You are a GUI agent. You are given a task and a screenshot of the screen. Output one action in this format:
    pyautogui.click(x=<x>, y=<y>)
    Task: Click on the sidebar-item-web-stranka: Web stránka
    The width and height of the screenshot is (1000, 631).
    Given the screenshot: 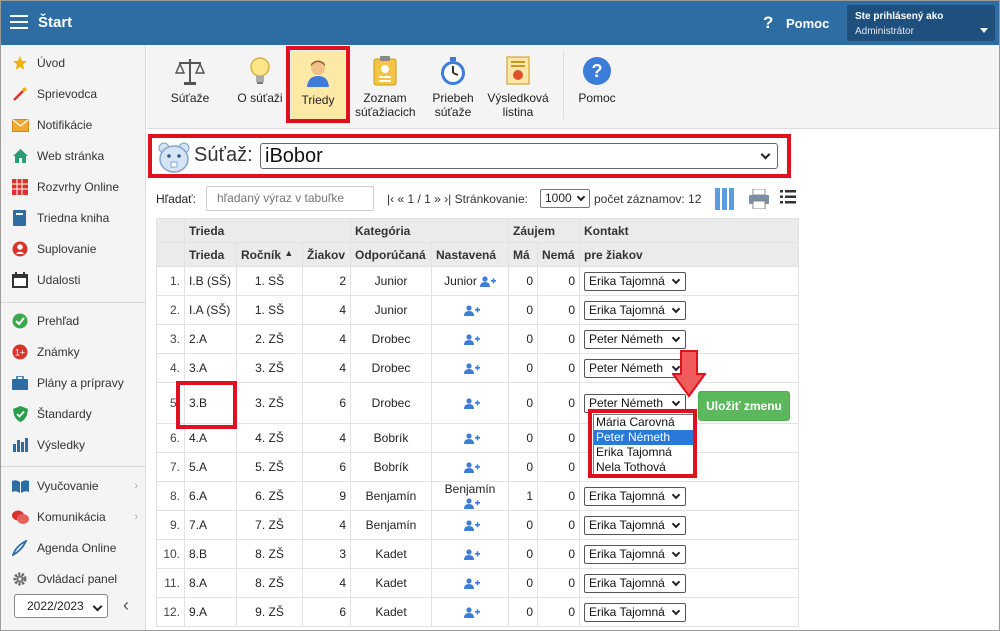 What is the action you would take?
    pyautogui.click(x=73, y=156)
    